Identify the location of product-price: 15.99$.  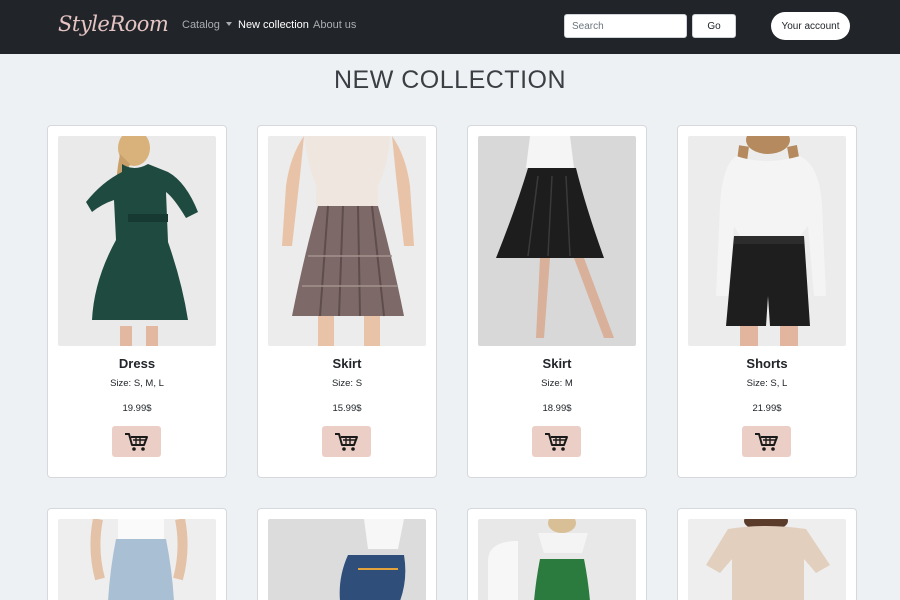
(347, 408).